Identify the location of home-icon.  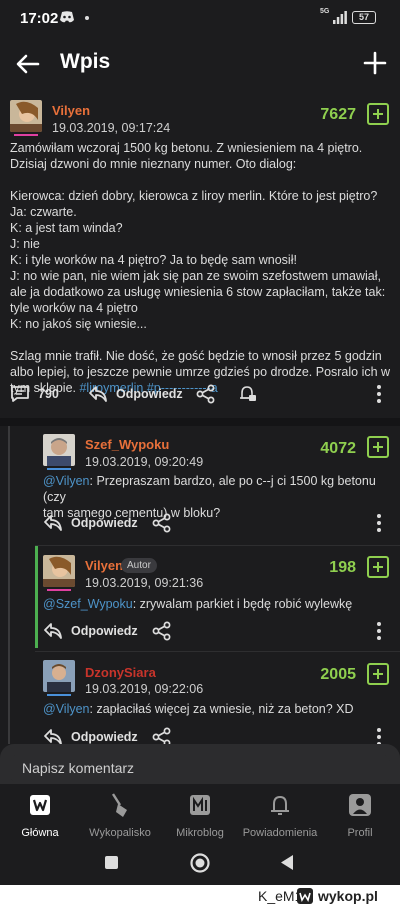
(200, 863).